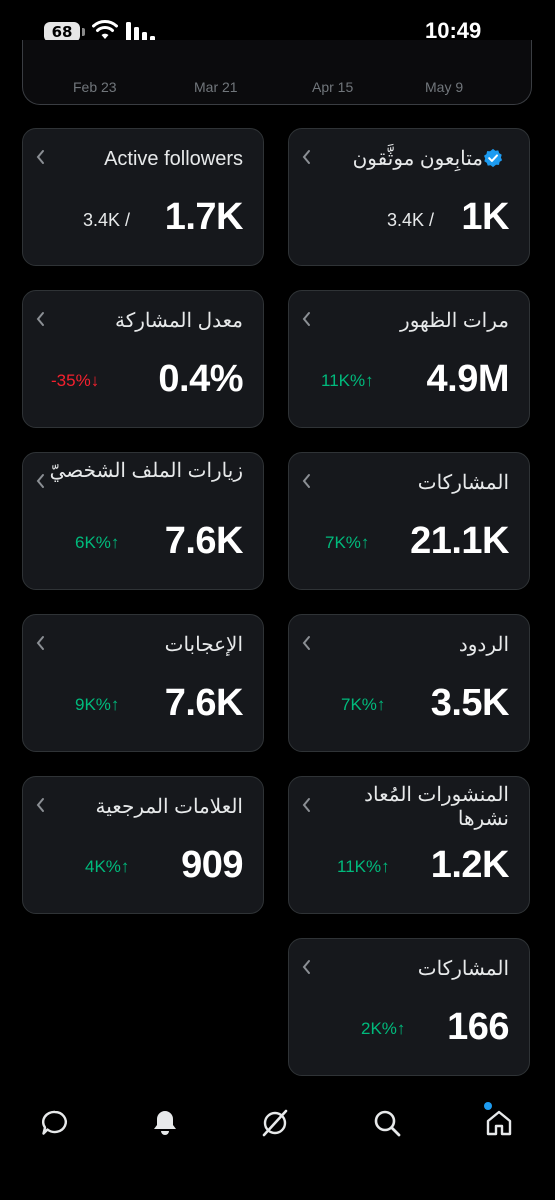 The height and width of the screenshot is (1200, 555). I want to click on card-title: زيارات الملف الشخصيّ, so click(146, 471).